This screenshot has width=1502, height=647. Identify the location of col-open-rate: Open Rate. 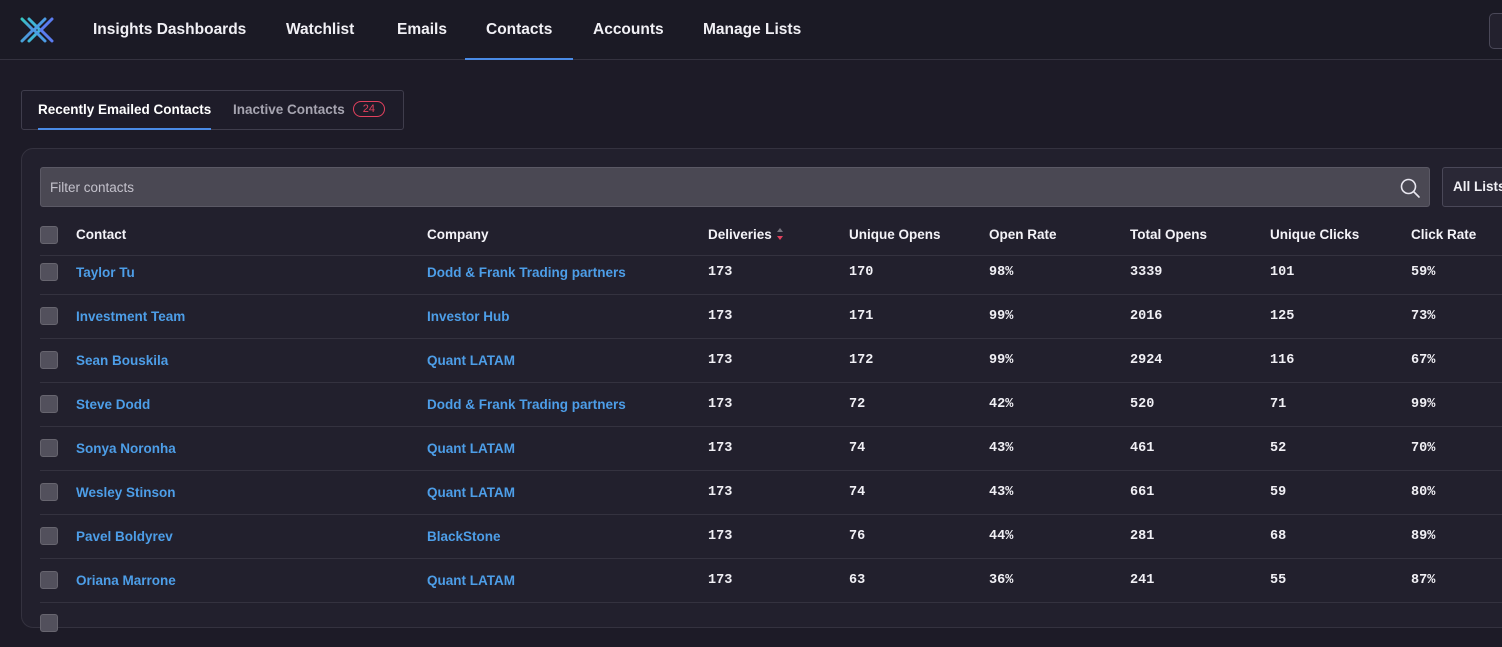
(1023, 234).